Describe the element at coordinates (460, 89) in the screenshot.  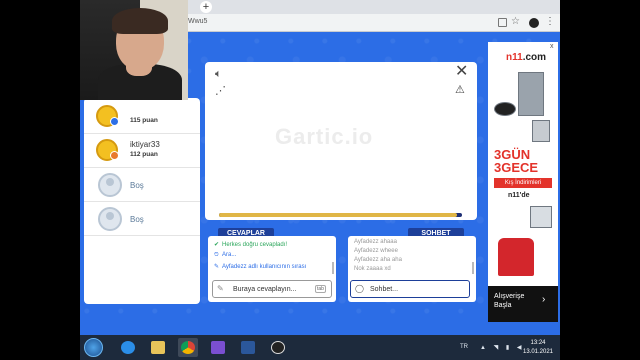
I see `alert-icon: ⚠︎` at that location.